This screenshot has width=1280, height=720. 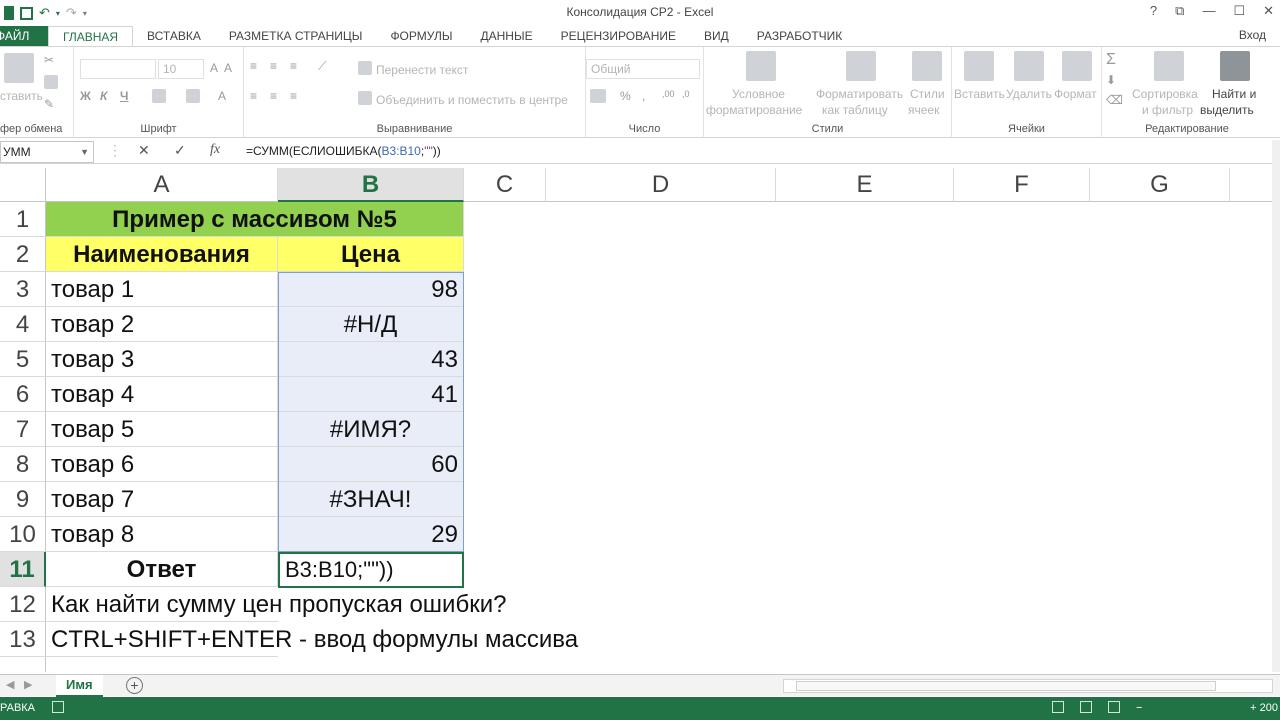 What do you see at coordinates (1075, 94) in the screenshot?
I see `format-cells-button: Формат` at bounding box center [1075, 94].